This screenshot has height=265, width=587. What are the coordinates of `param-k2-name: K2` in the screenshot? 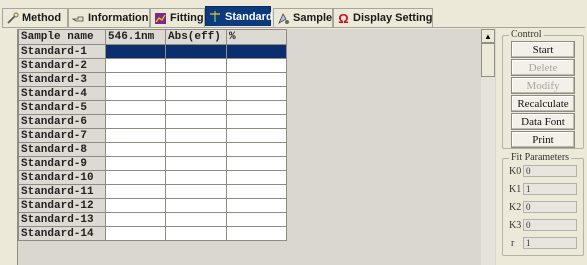 It's located at (515, 207).